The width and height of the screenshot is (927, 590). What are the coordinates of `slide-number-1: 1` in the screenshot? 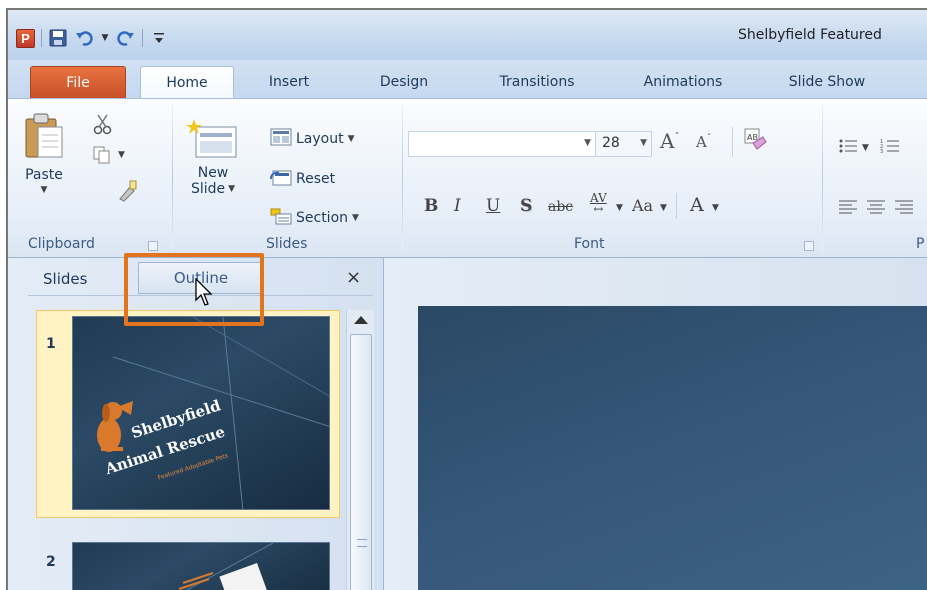 It's located at (51, 344).